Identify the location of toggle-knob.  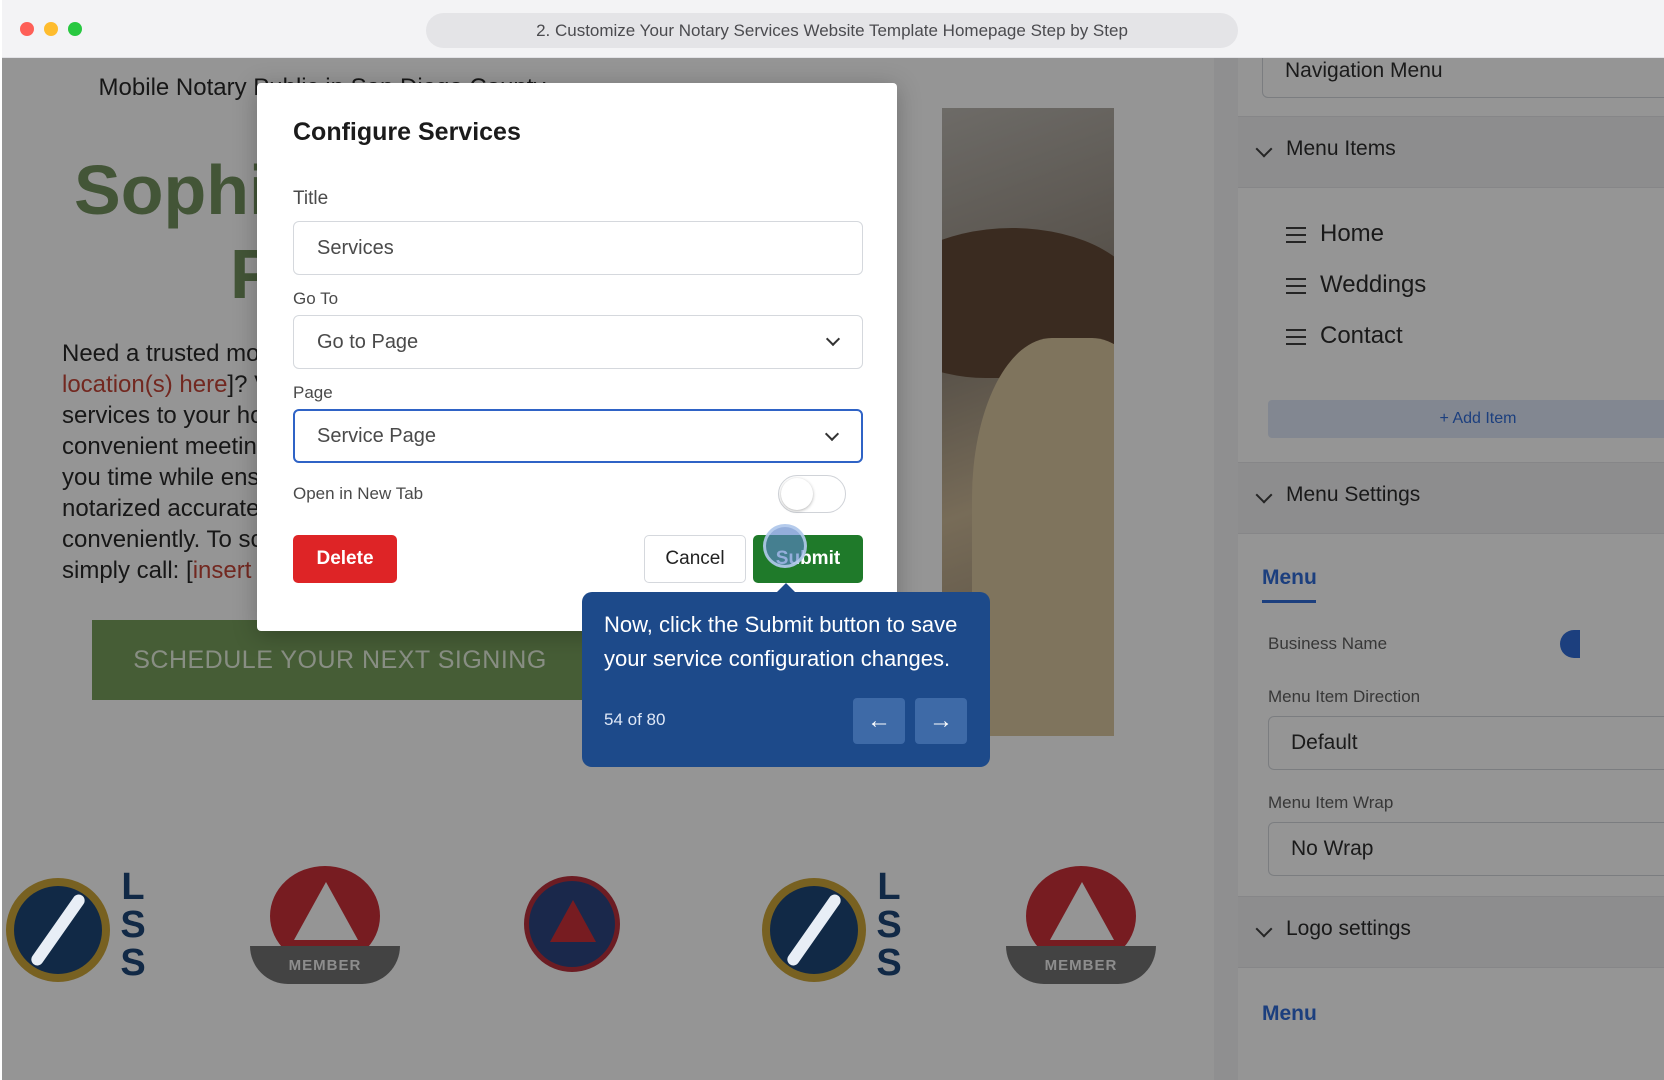
(797, 494).